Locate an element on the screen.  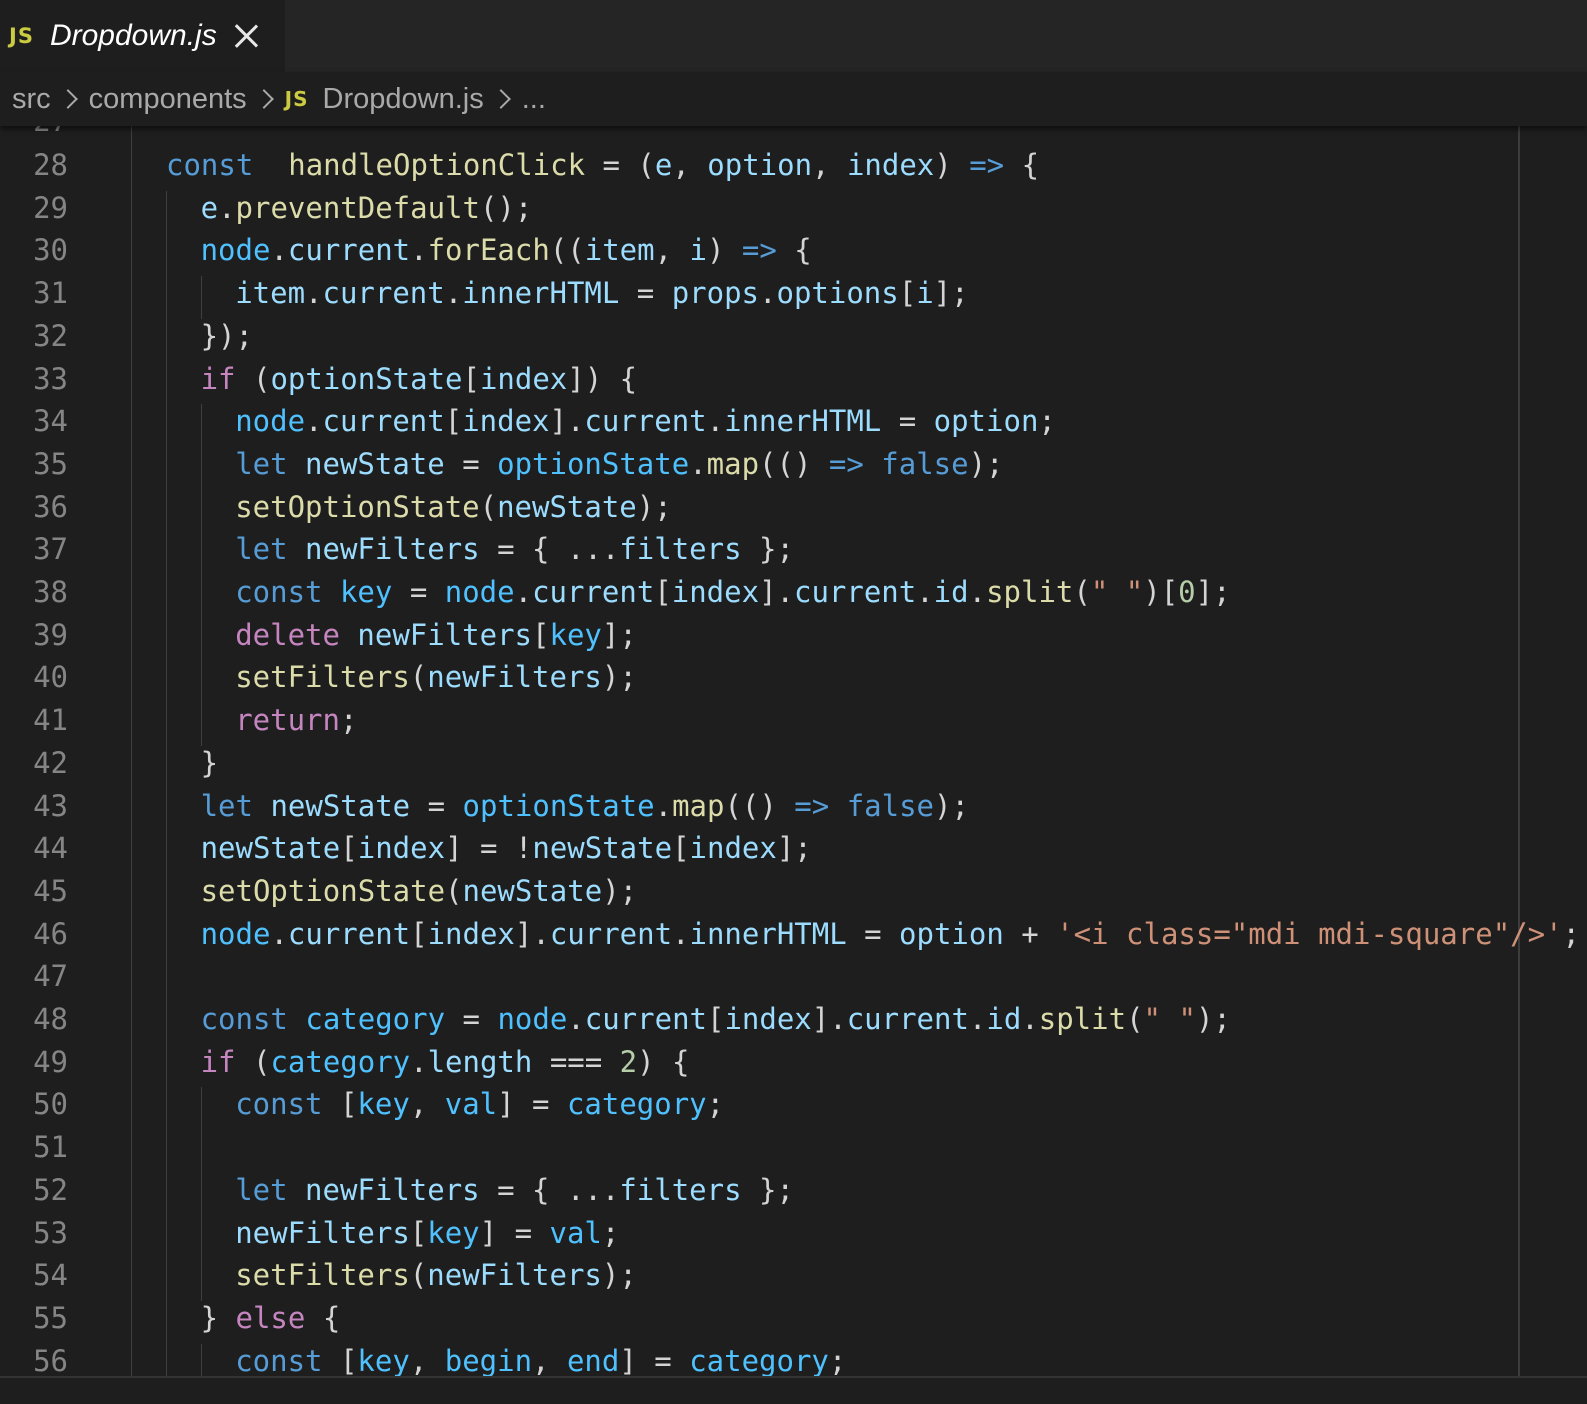
code-token: node is located at coordinates (532, 1019).